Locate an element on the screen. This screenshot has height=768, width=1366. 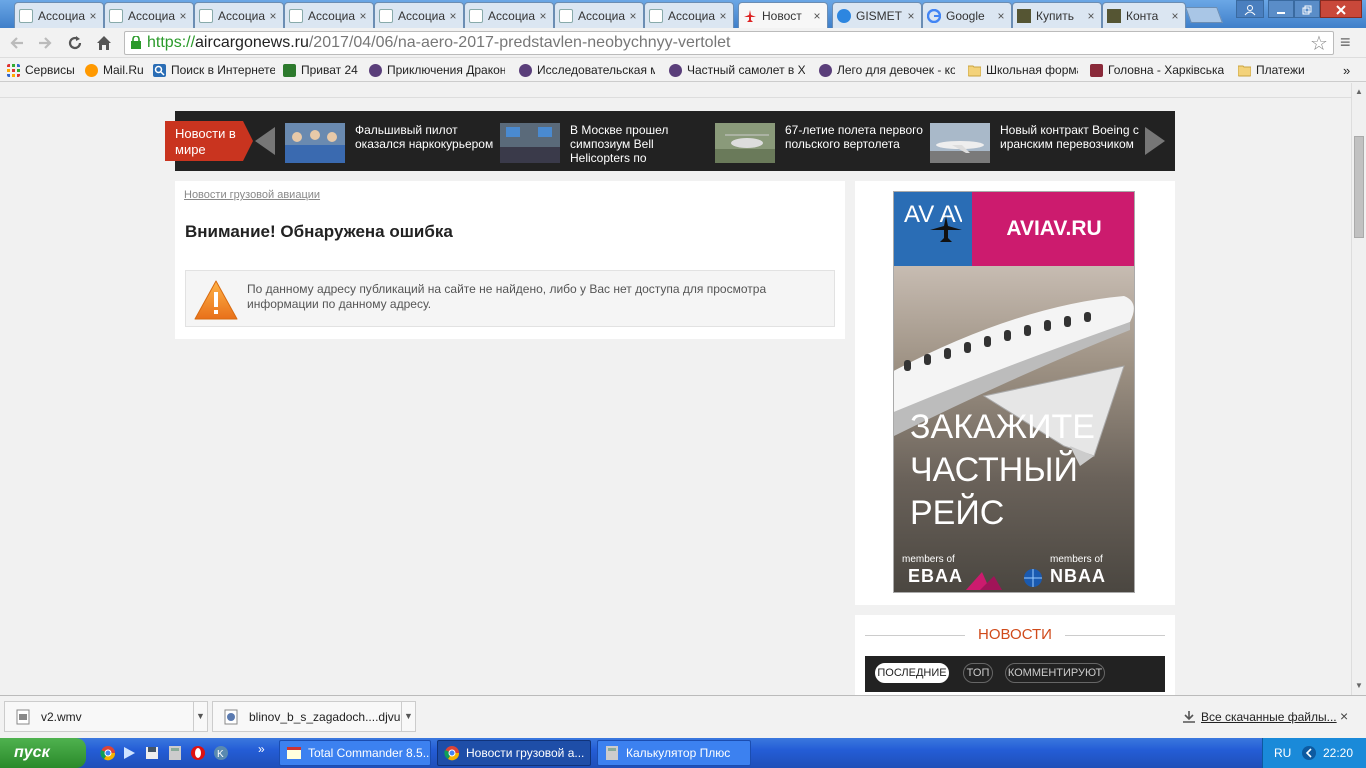
bookmark-item: Приват 24 is located at coordinates (322, 70).